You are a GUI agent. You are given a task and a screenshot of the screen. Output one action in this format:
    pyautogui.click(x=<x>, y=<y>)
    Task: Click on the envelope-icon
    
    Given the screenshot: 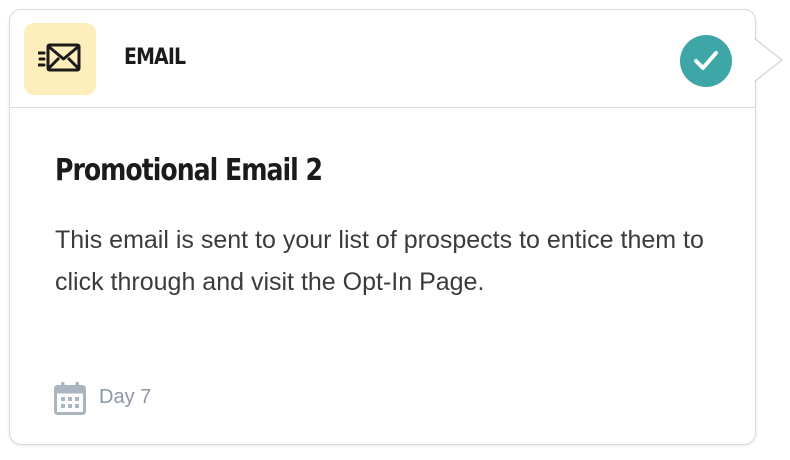 What is the action you would take?
    pyautogui.click(x=59, y=57)
    